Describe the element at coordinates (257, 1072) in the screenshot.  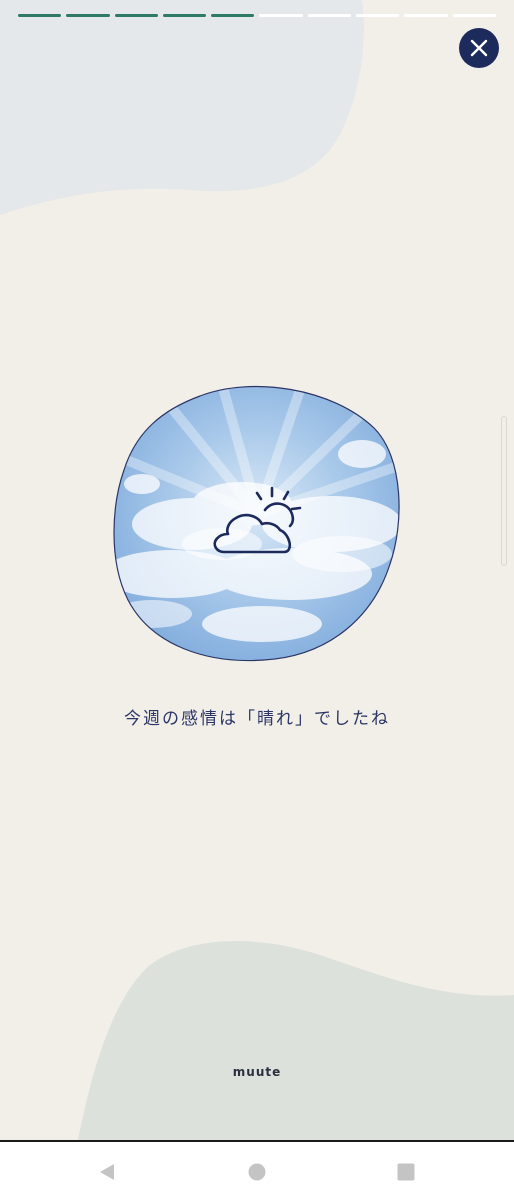
I see `brand-logo: muute` at that location.